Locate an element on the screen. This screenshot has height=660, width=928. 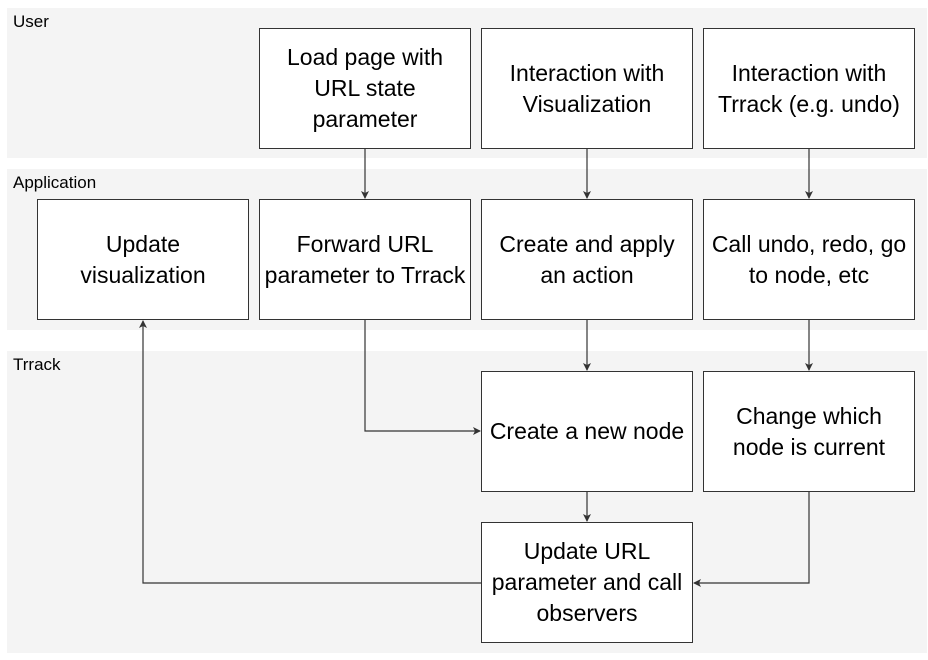
edge-forward-to-node is located at coordinates (422, 377).